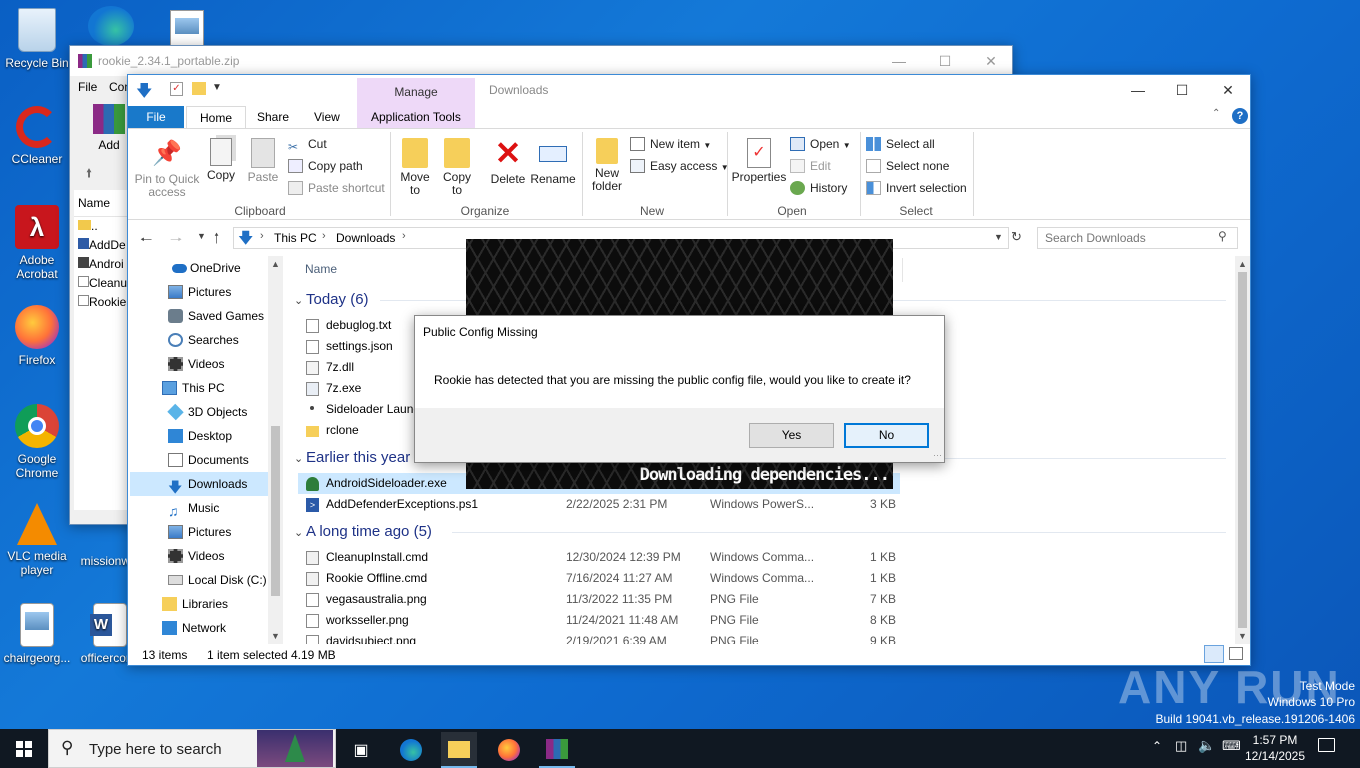 The image size is (1360, 768). I want to click on nav-local-disk: Local Disk (C:), so click(199, 580).